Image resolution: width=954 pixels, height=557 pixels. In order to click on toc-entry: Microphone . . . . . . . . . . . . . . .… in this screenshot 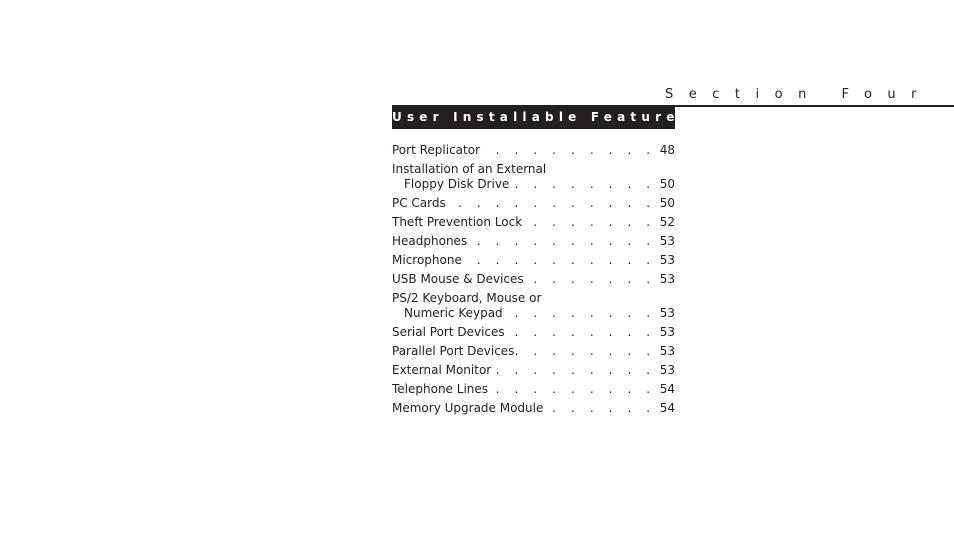, I will do `click(533, 260)`.